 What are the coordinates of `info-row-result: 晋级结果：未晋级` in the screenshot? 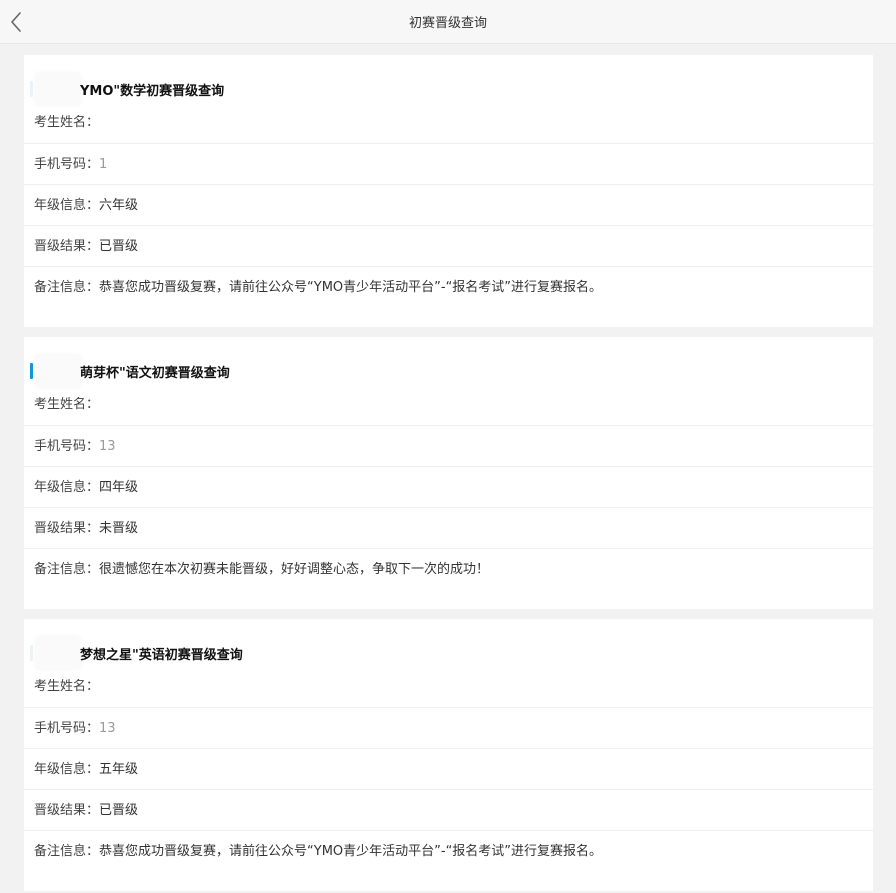 It's located at (448, 527).